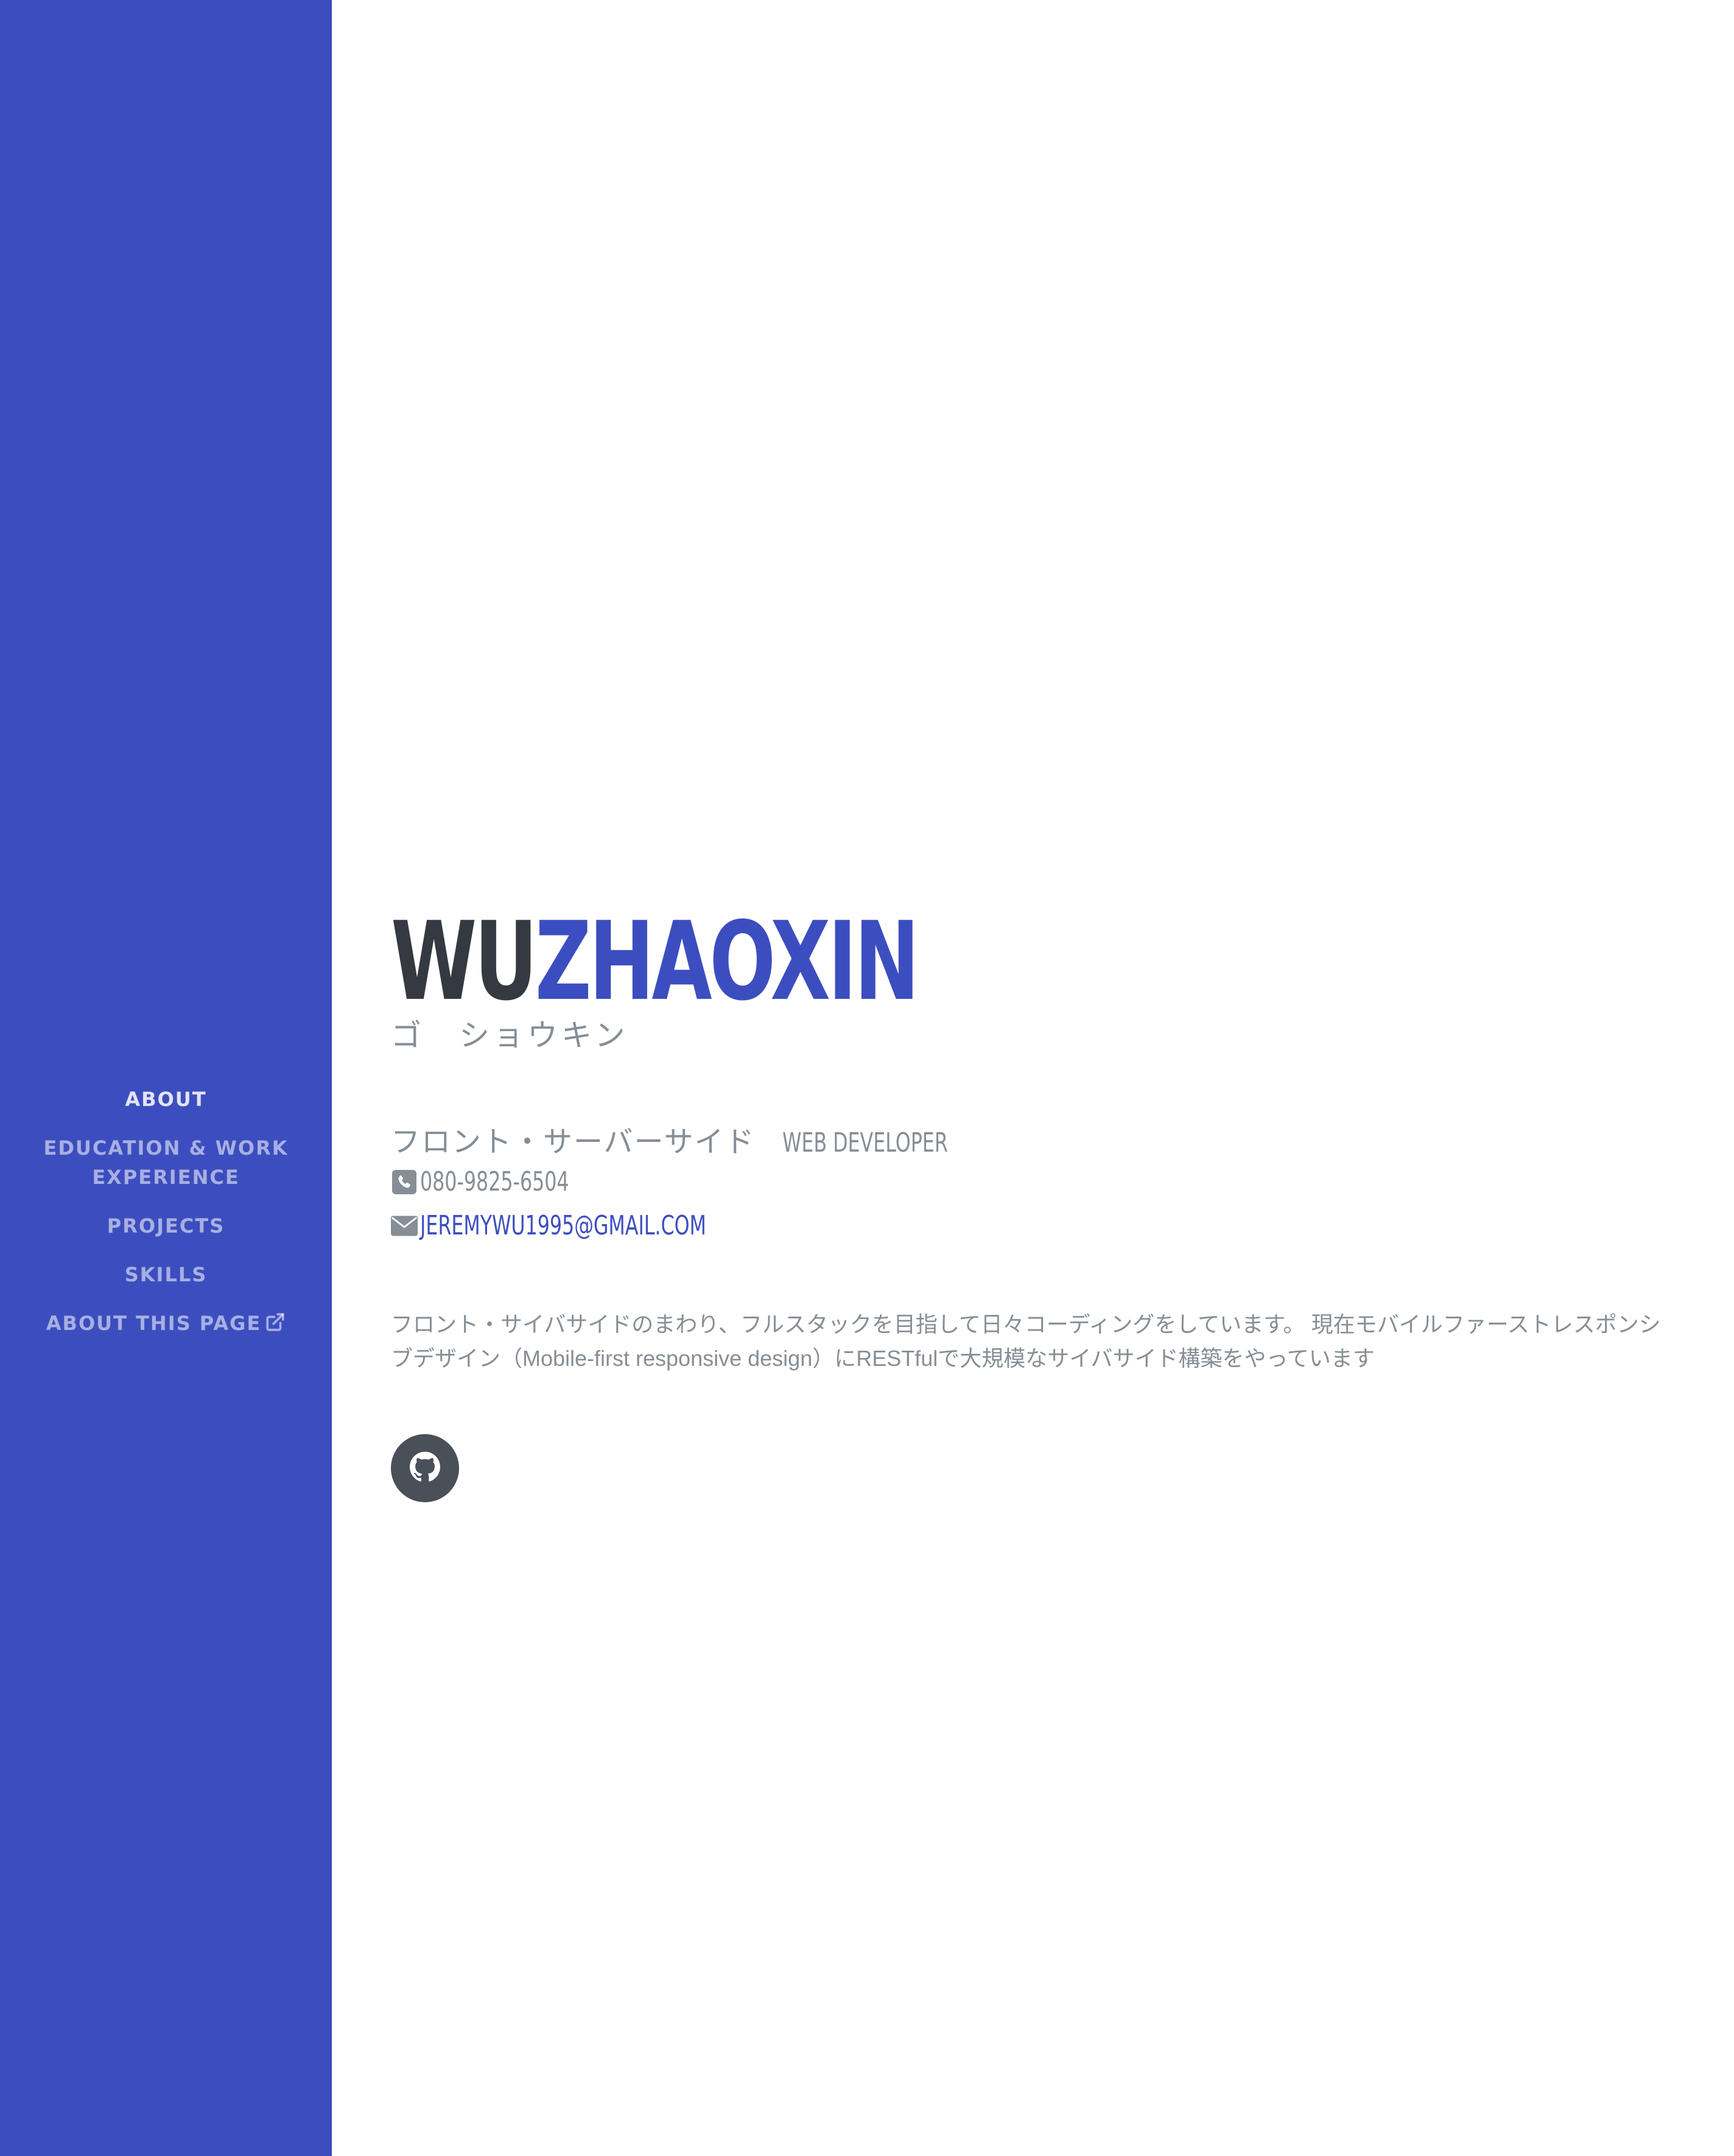 The image size is (1734, 2156). I want to click on nav-item-about-label: About, so click(166, 1099).